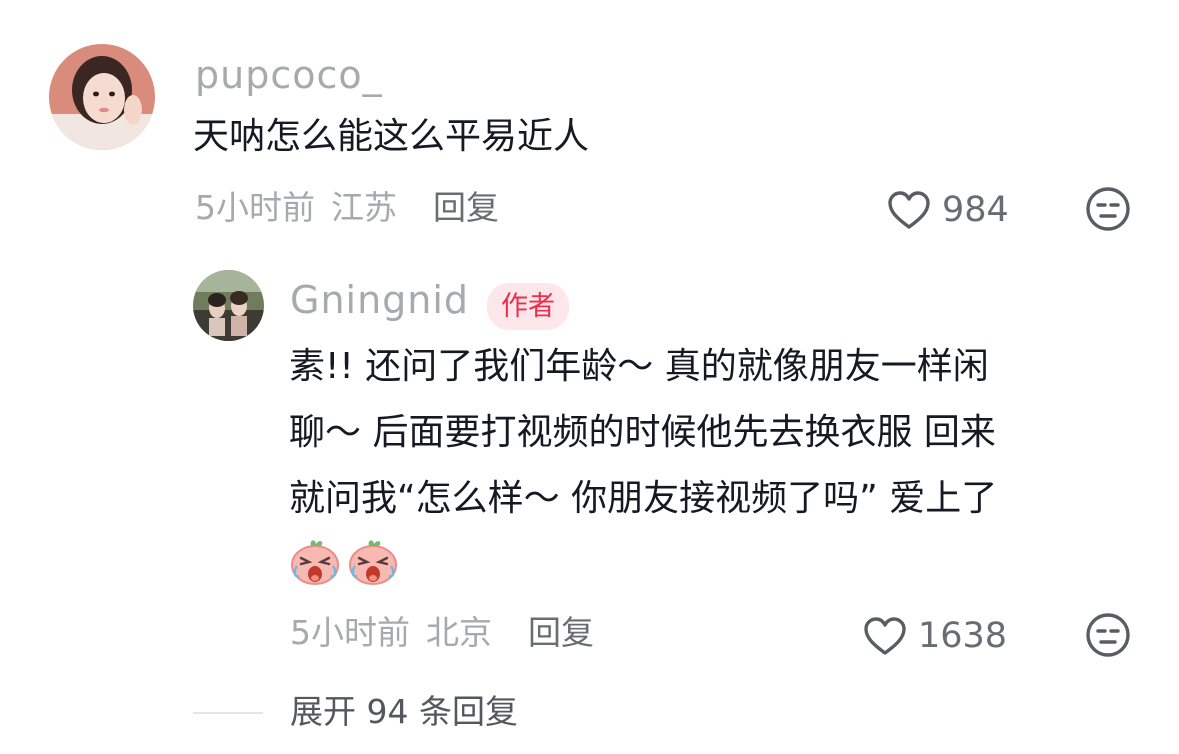 This screenshot has height=754, width=1179. What do you see at coordinates (561, 632) in the screenshot?
I see `reply-to-reply-button: 回复` at bounding box center [561, 632].